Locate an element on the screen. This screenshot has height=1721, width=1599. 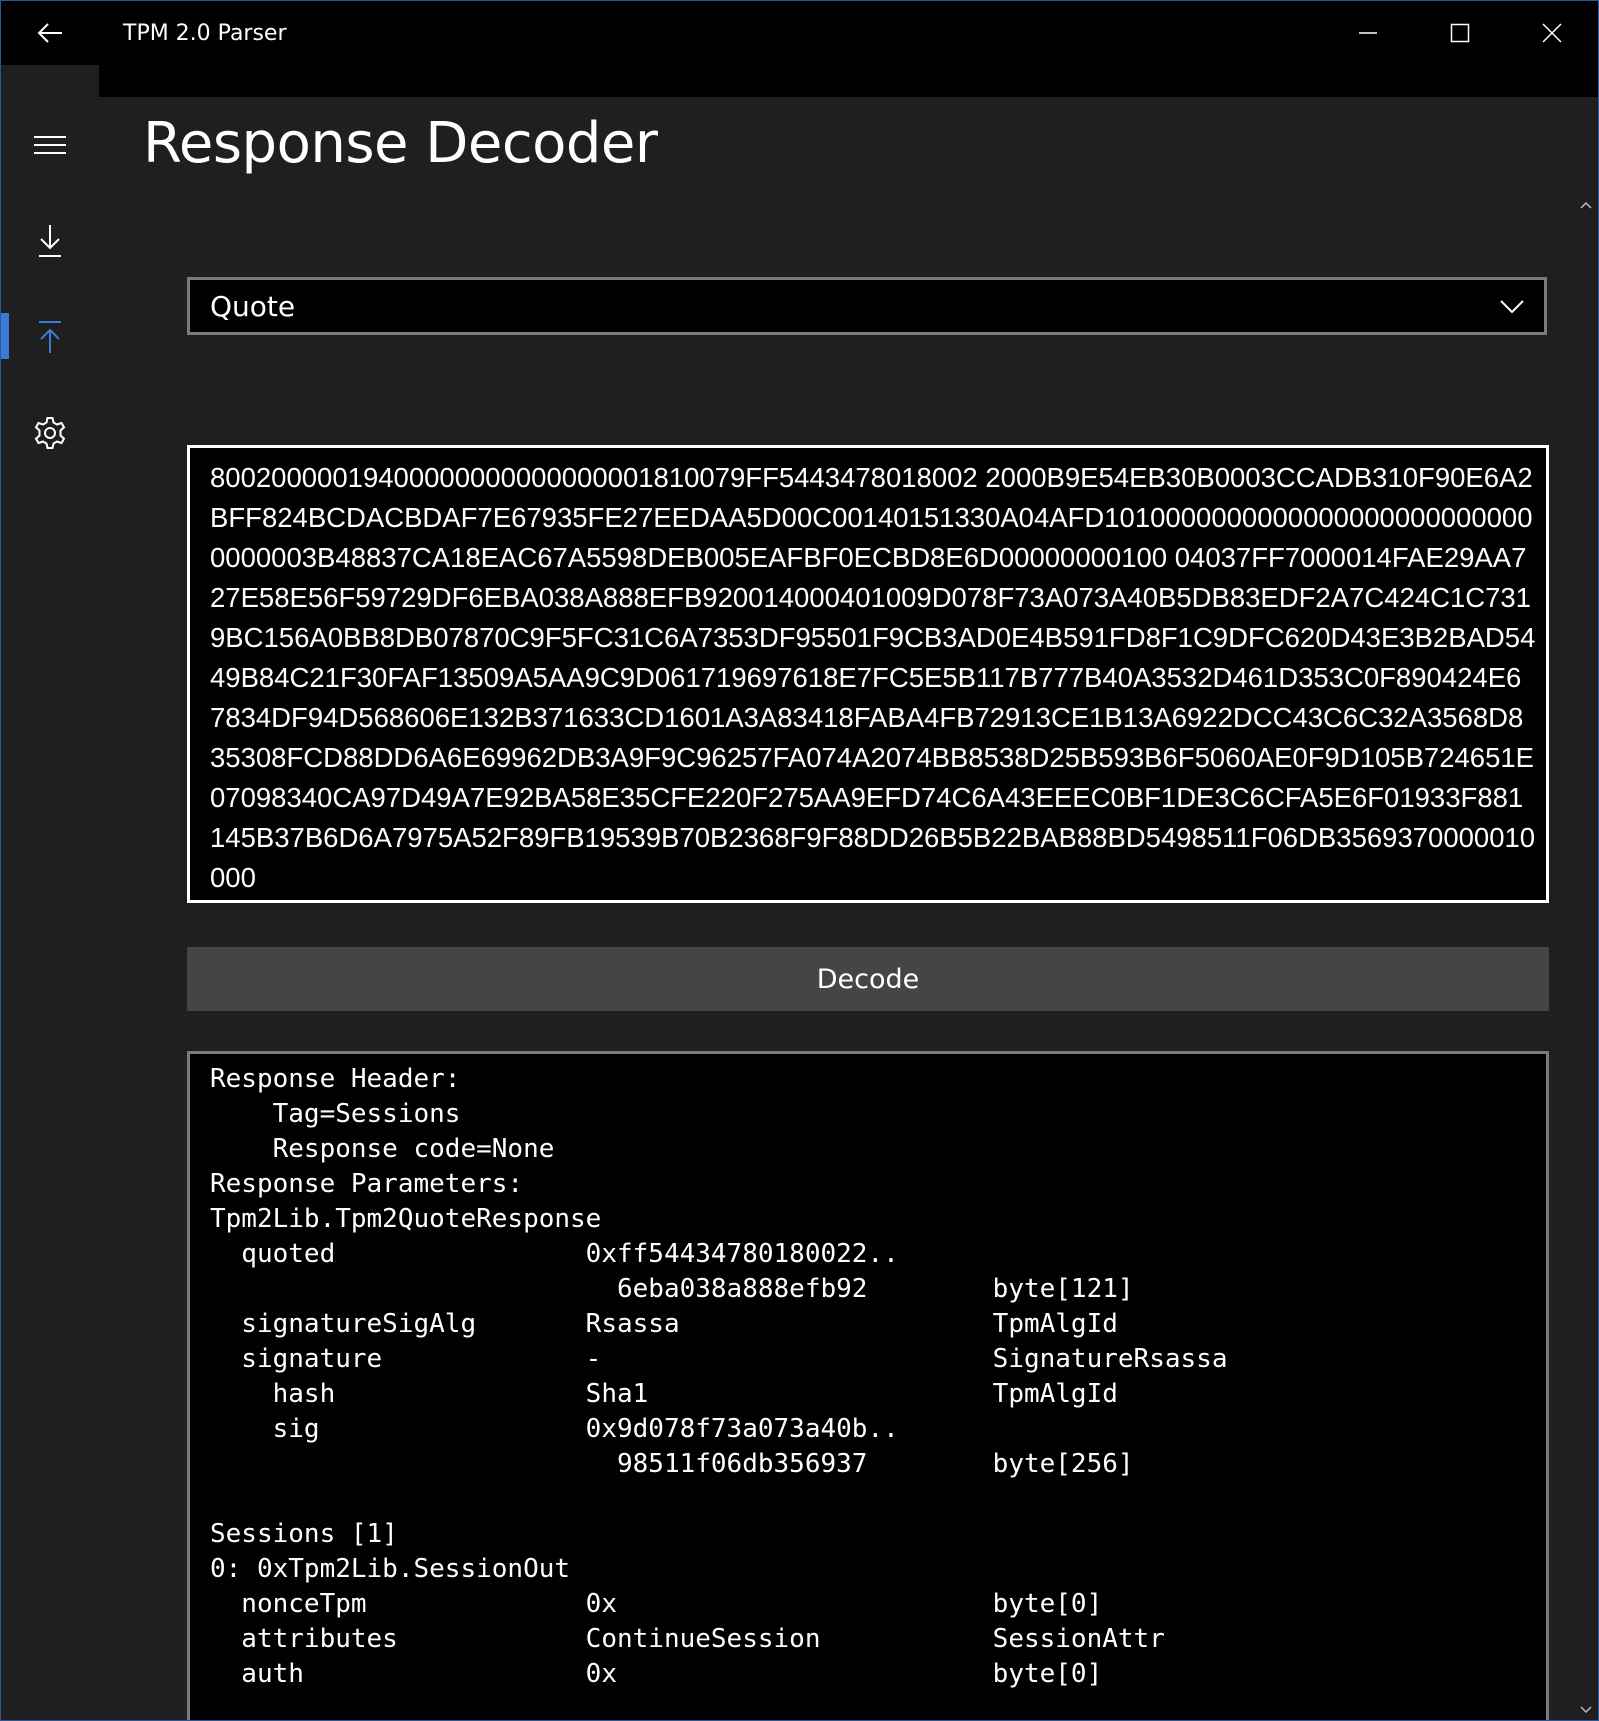
minimize-icon is located at coordinates (1368, 33).